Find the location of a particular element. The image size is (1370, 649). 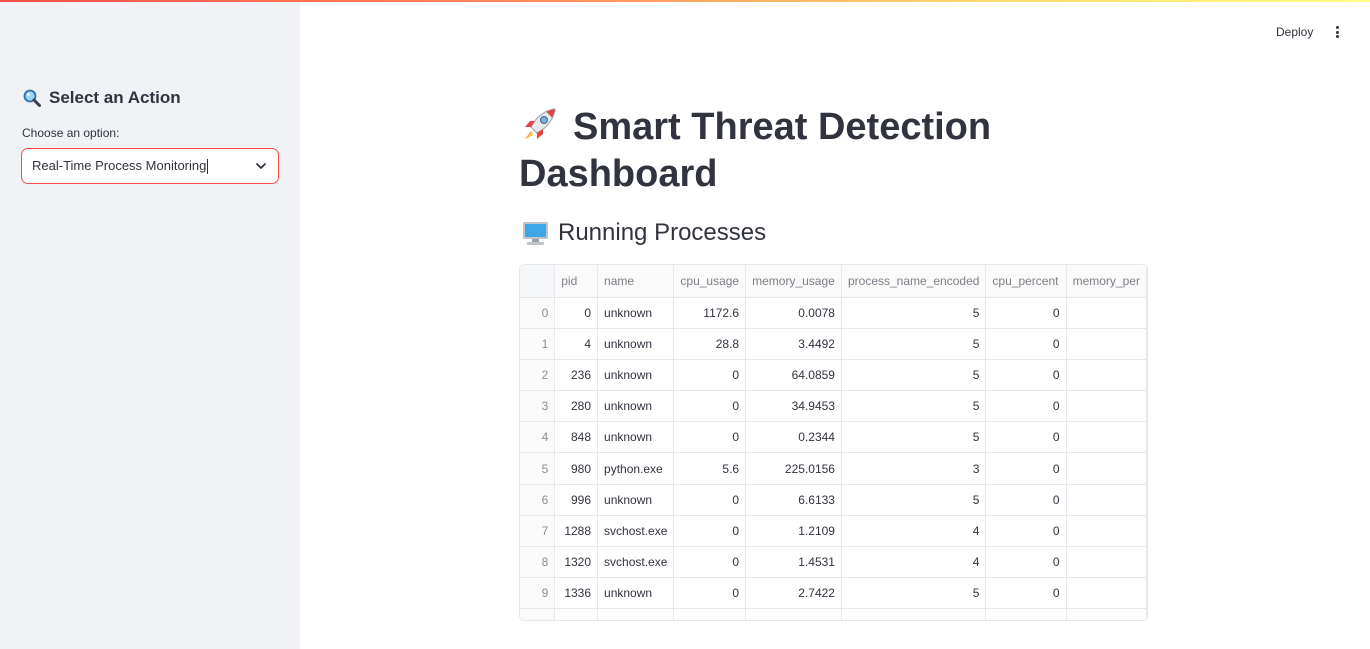

column-header: pid is located at coordinates (576, 281).